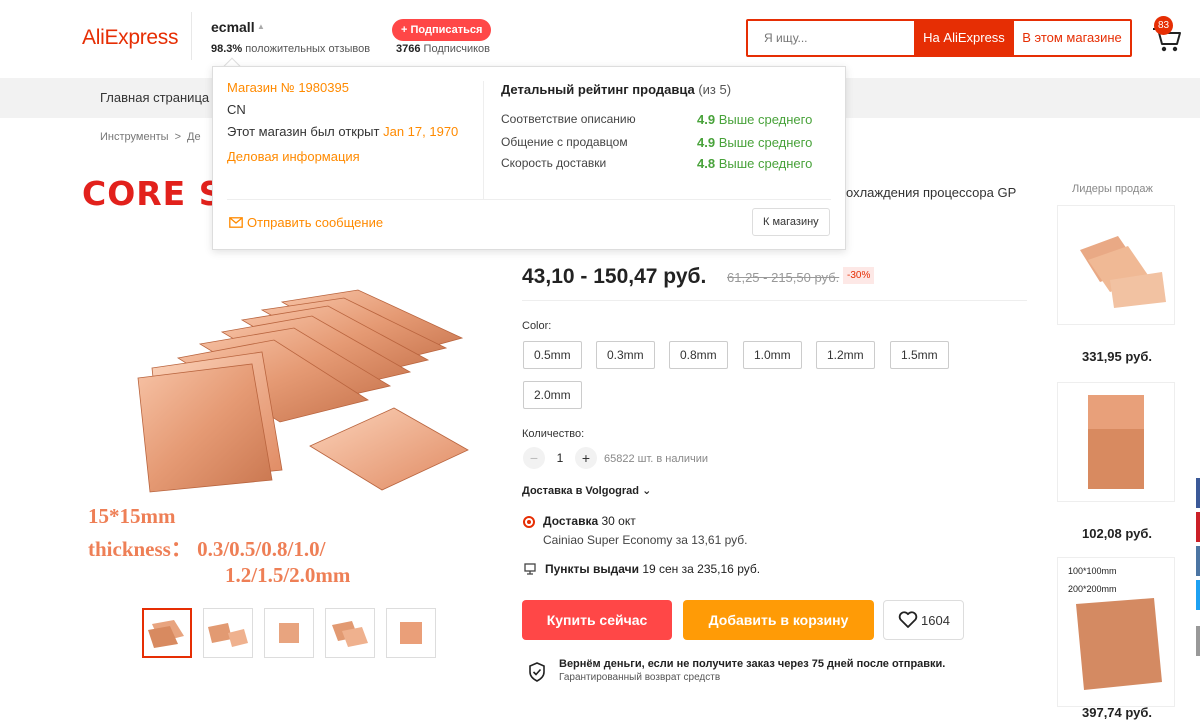  I want to click on image-size-text: 15*15mm, so click(132, 516).